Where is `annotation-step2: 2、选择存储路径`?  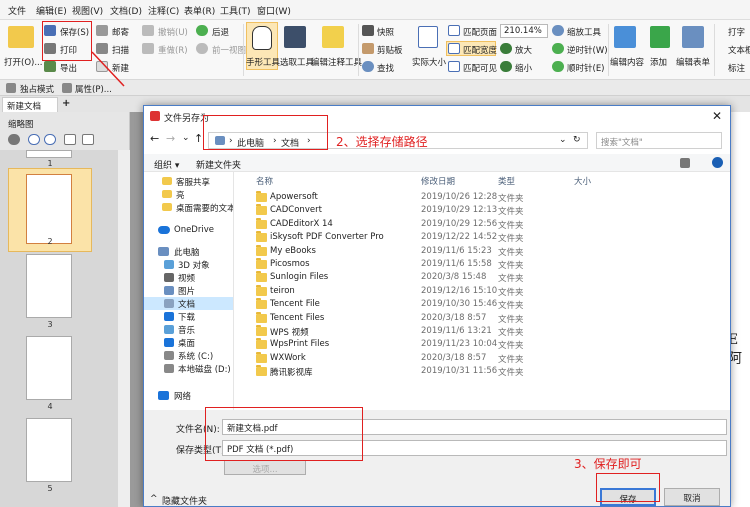 annotation-step2: 2、选择存储路径 is located at coordinates (382, 142).